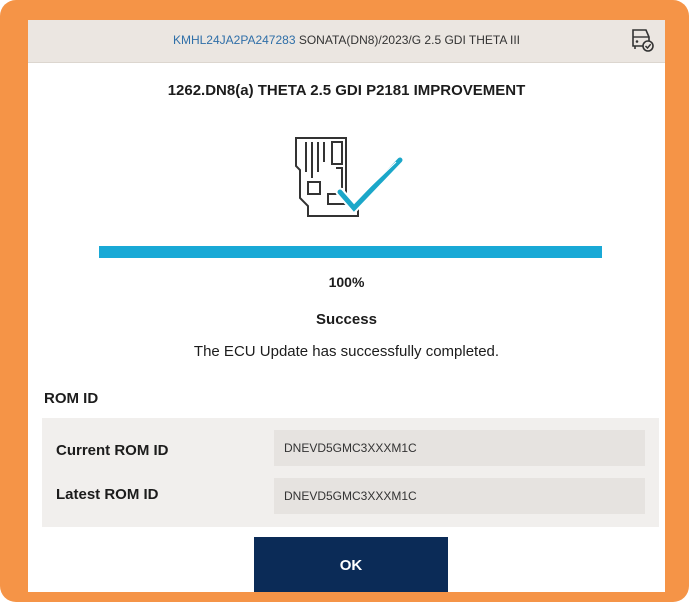  Describe the element at coordinates (346, 282) in the screenshot. I see `progress-percent: 100%` at that location.